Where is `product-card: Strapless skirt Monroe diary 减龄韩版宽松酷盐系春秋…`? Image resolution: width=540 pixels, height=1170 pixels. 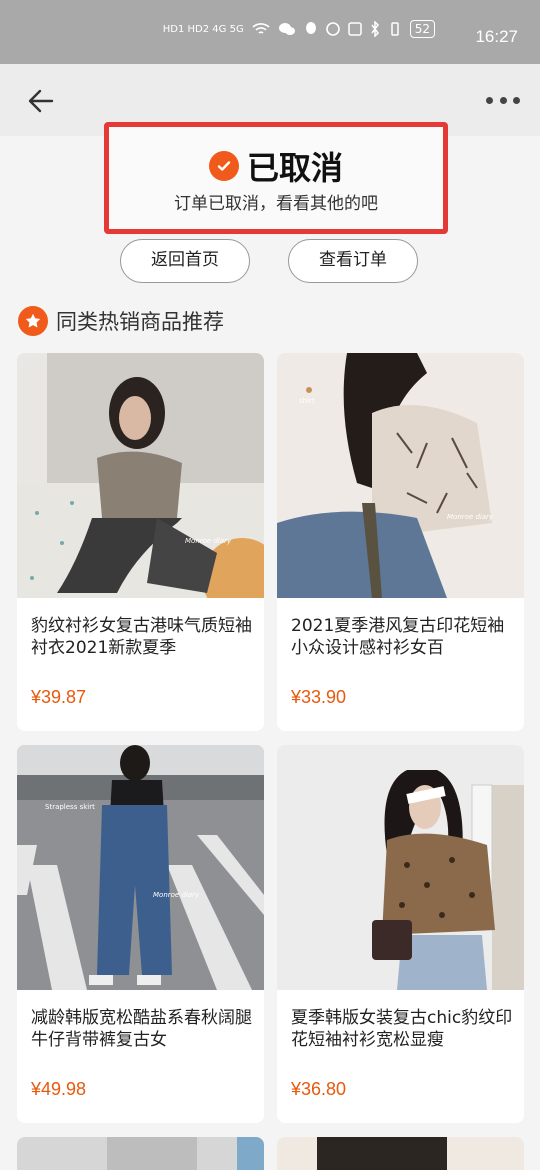 product-card: Strapless skirt Monroe diary 减龄韩版宽松酷盐系春秋… is located at coordinates (140, 934).